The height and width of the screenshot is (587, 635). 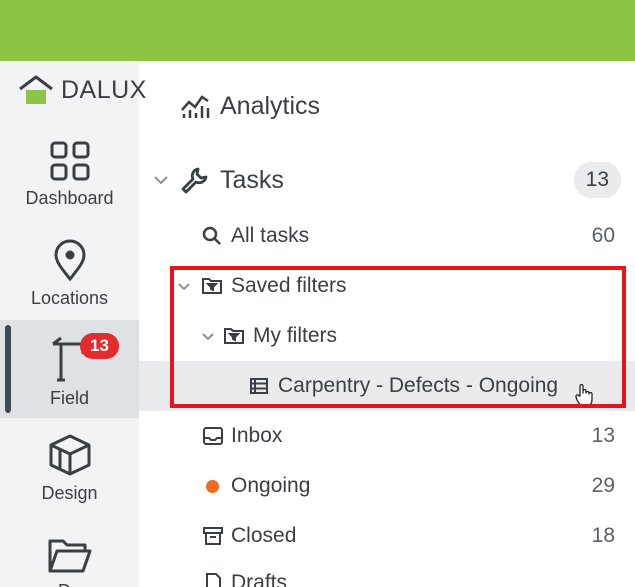 I want to click on archive-icon, so click(x=213, y=536).